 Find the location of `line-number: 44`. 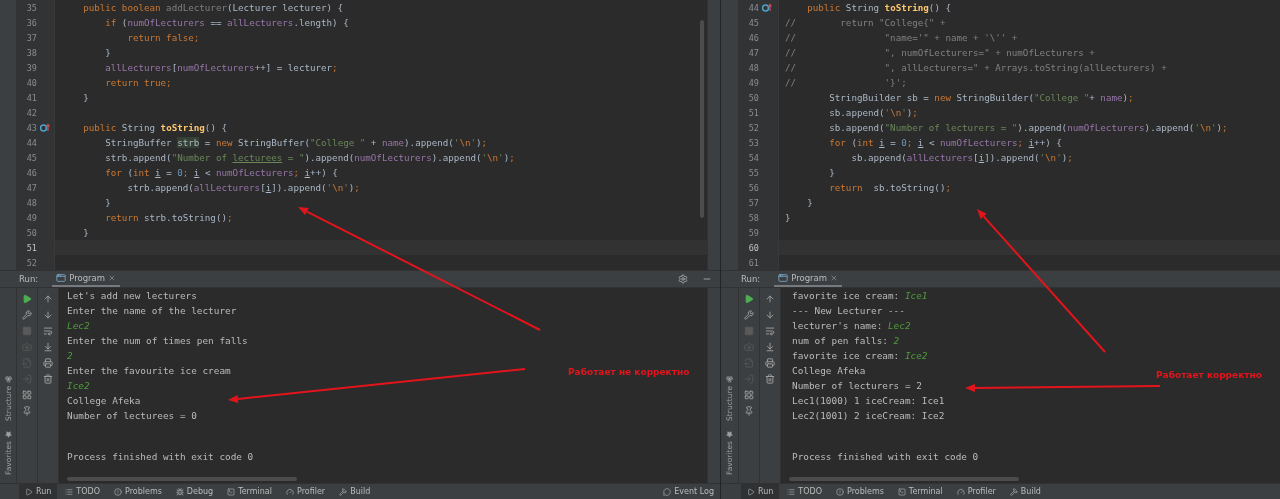

line-number: 44 is located at coordinates (753, 7).